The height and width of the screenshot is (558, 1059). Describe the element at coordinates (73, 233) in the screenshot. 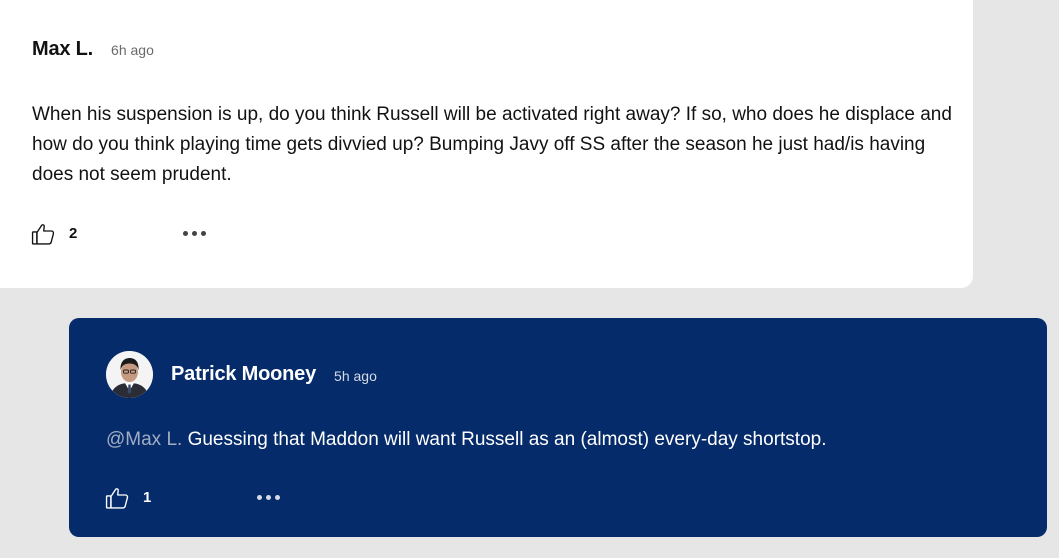

I see `comment-like-count: 2` at that location.